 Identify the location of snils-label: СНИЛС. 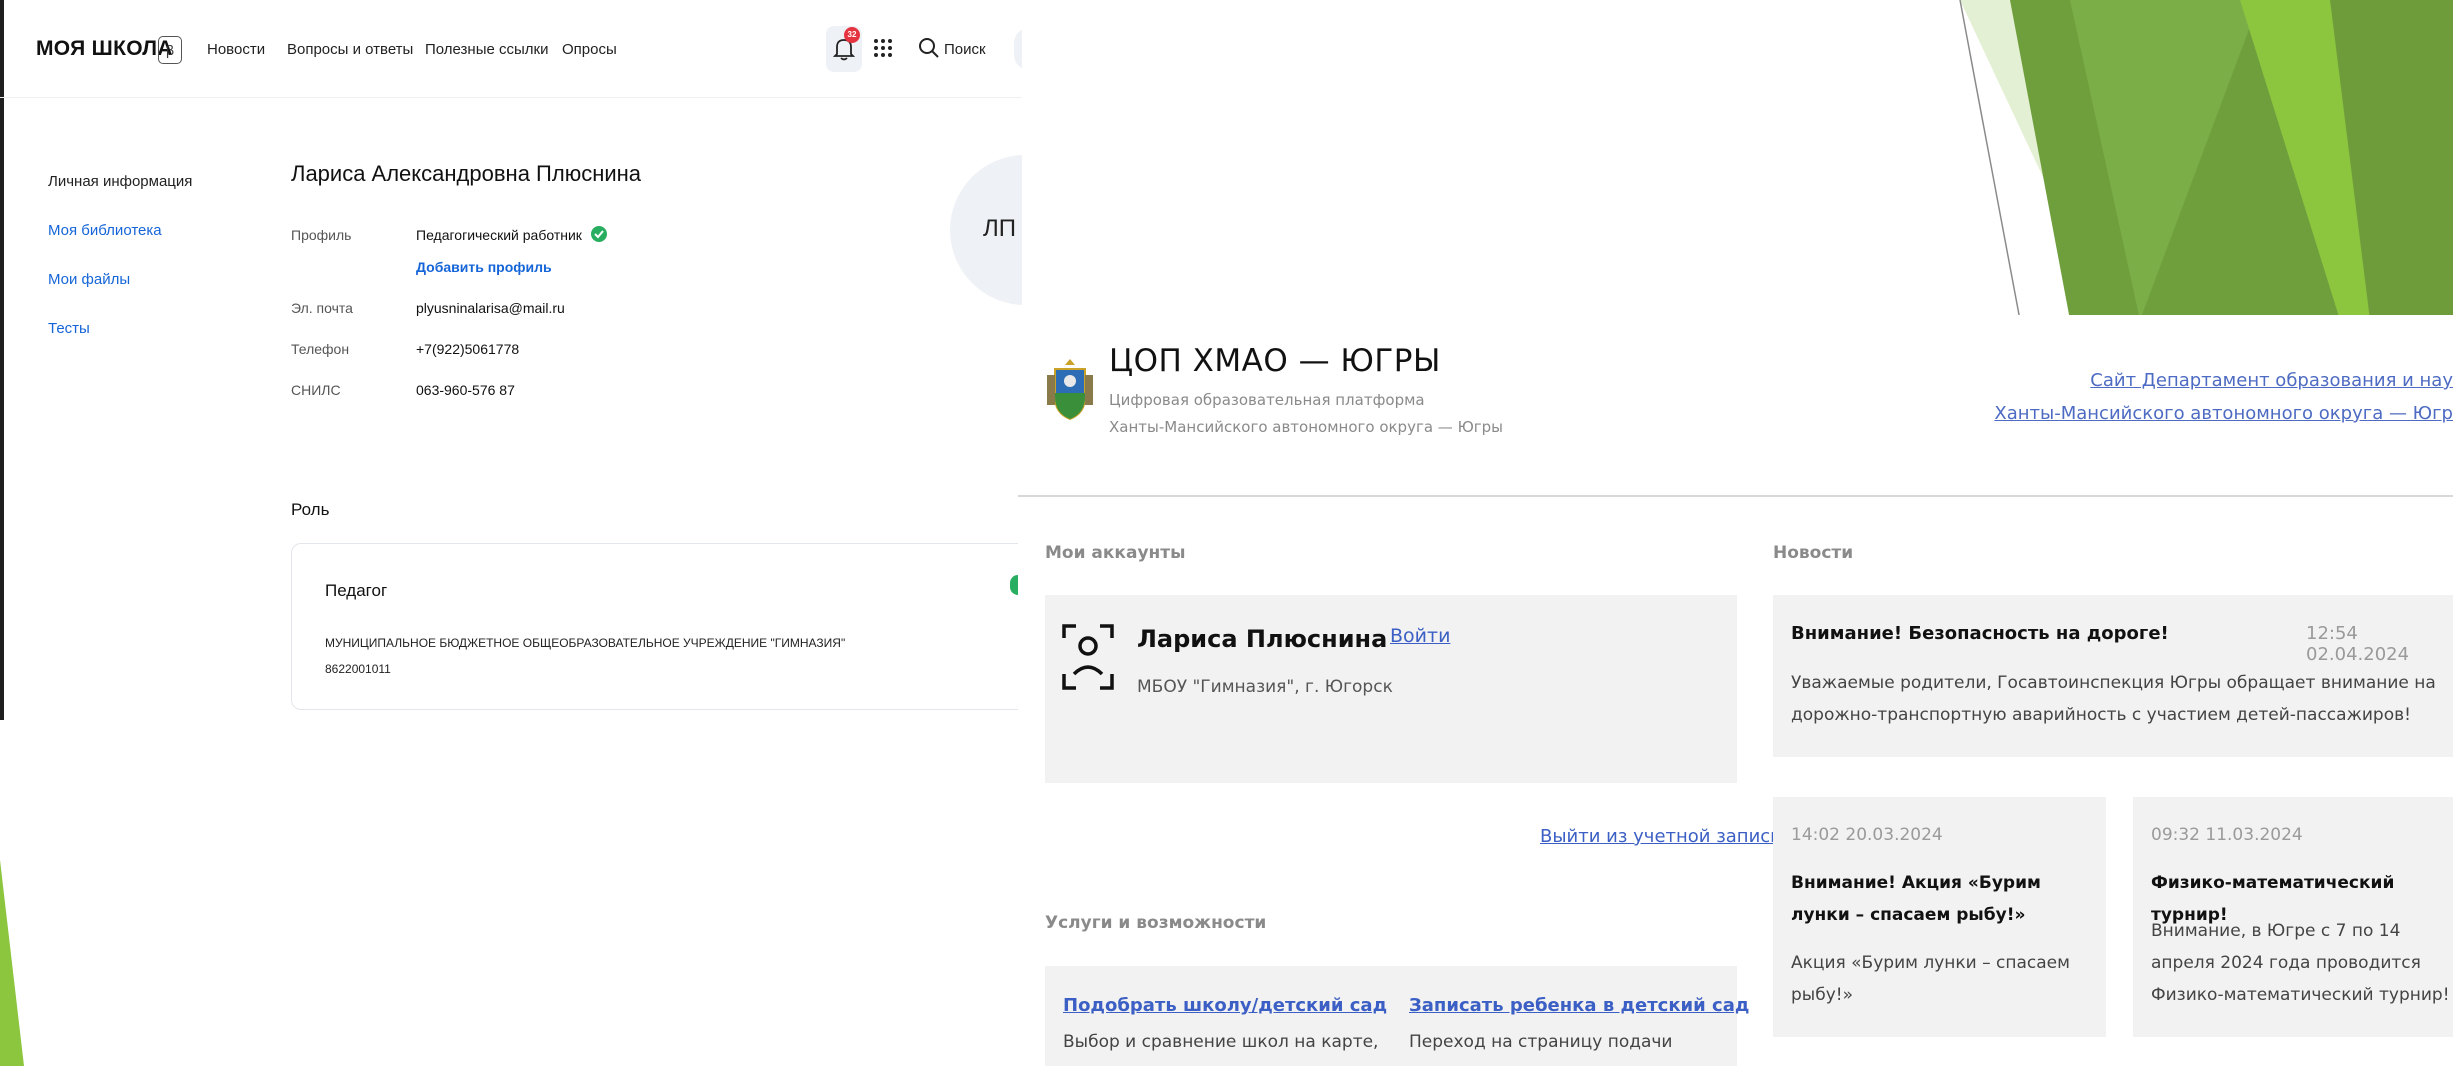
(316, 390).